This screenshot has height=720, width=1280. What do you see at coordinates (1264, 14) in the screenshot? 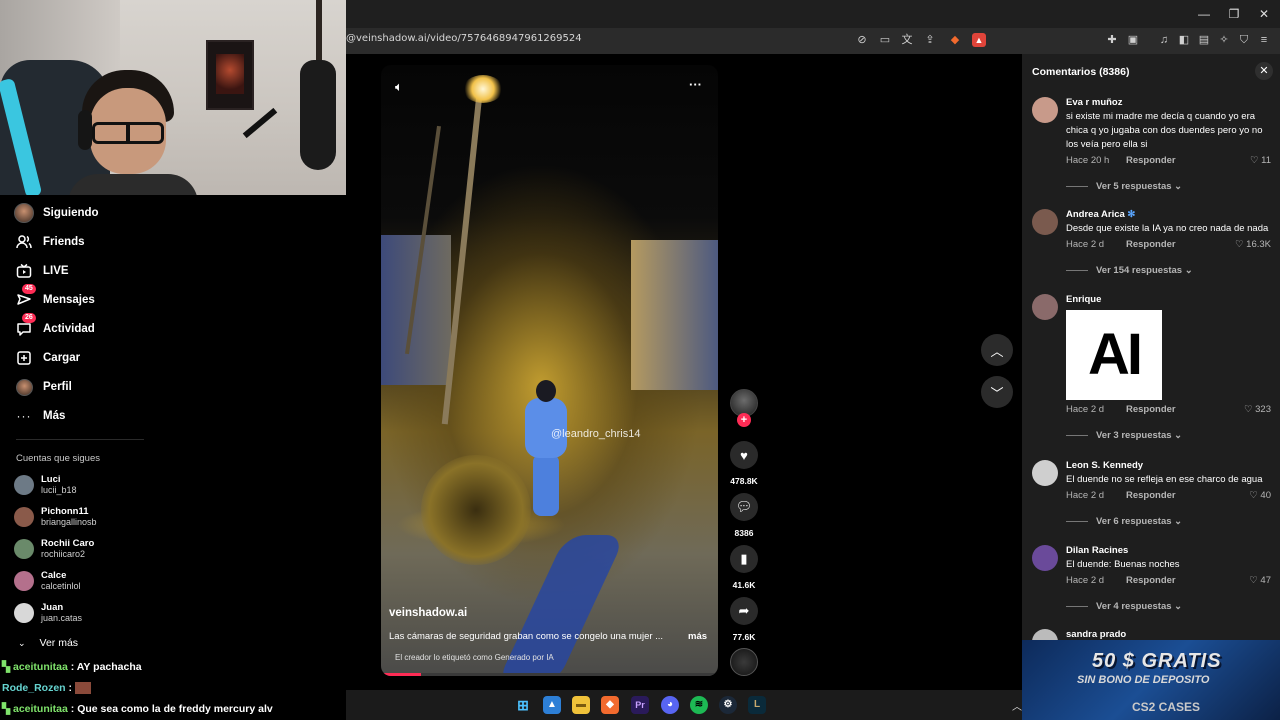
I see `close-window-button: ✕` at bounding box center [1264, 14].